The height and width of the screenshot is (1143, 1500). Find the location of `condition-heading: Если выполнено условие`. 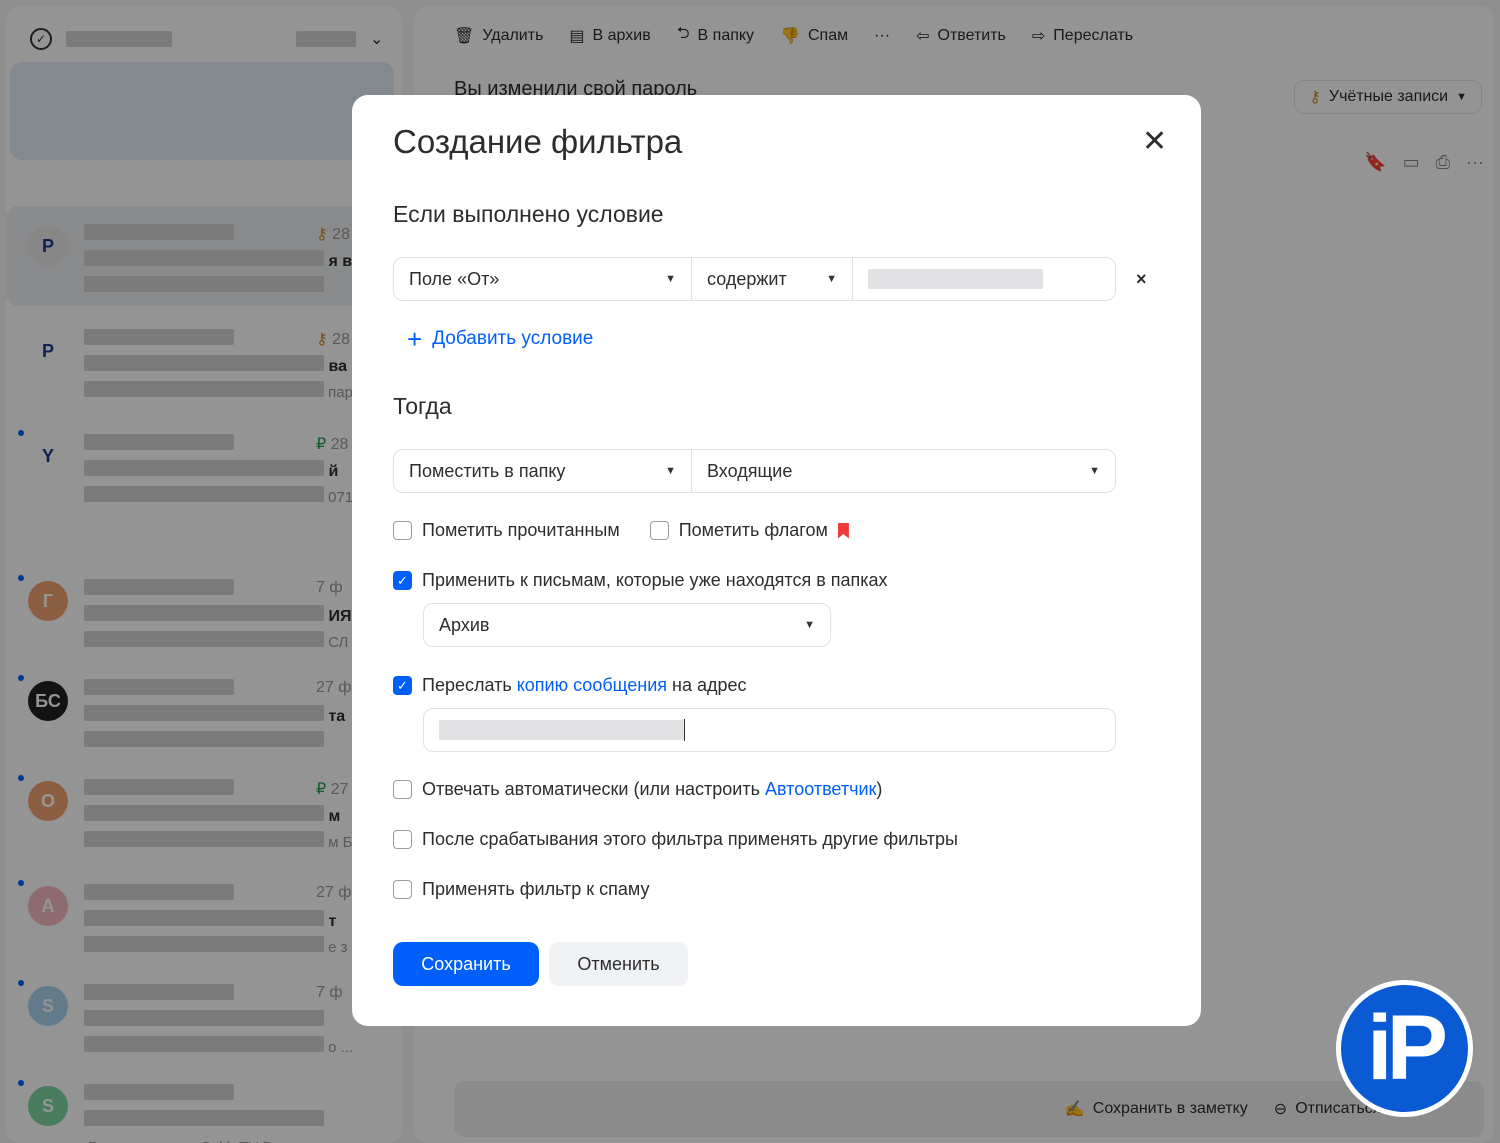

condition-heading: Если выполнено условие is located at coordinates (528, 214).